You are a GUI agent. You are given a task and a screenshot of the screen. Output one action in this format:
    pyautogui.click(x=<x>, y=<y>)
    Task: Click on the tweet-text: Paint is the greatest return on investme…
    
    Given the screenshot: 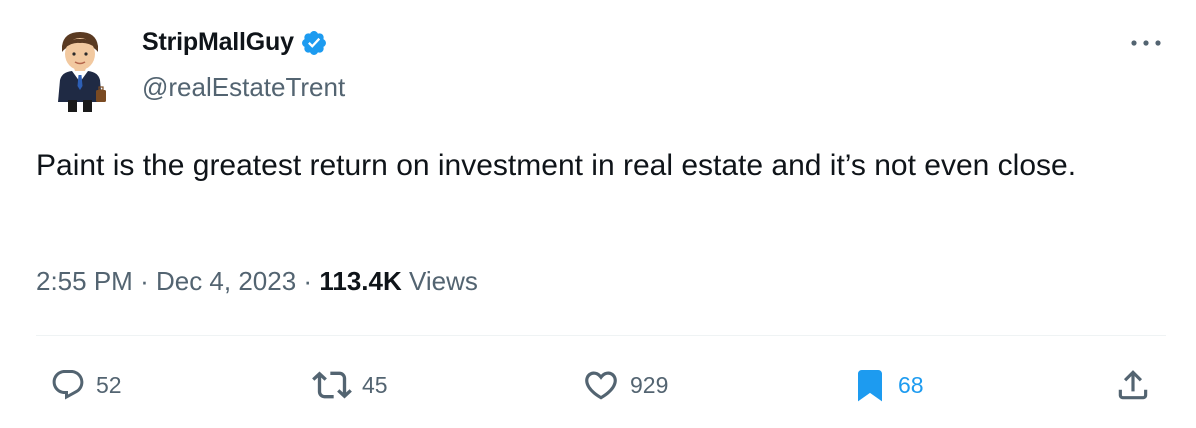 What is the action you would take?
    pyautogui.click(x=556, y=165)
    